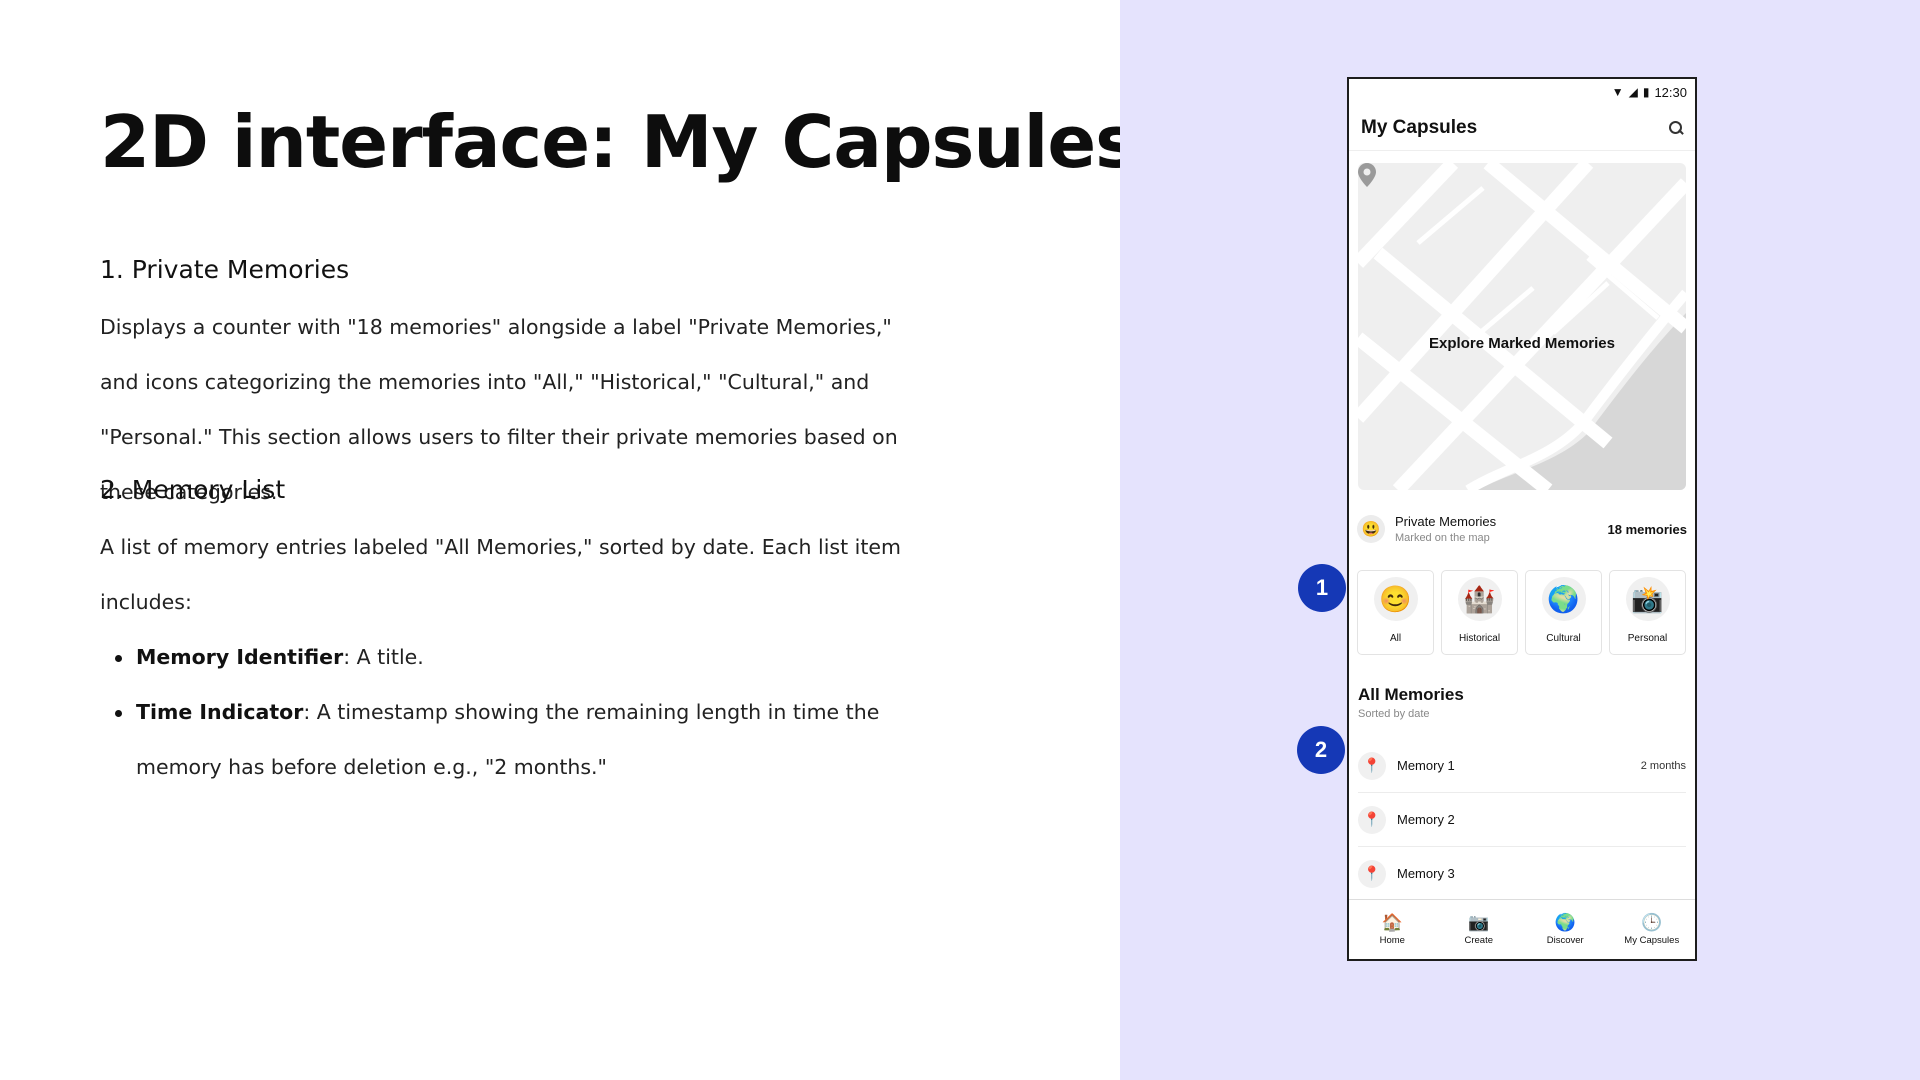  I want to click on map-streets, so click(1522, 326).